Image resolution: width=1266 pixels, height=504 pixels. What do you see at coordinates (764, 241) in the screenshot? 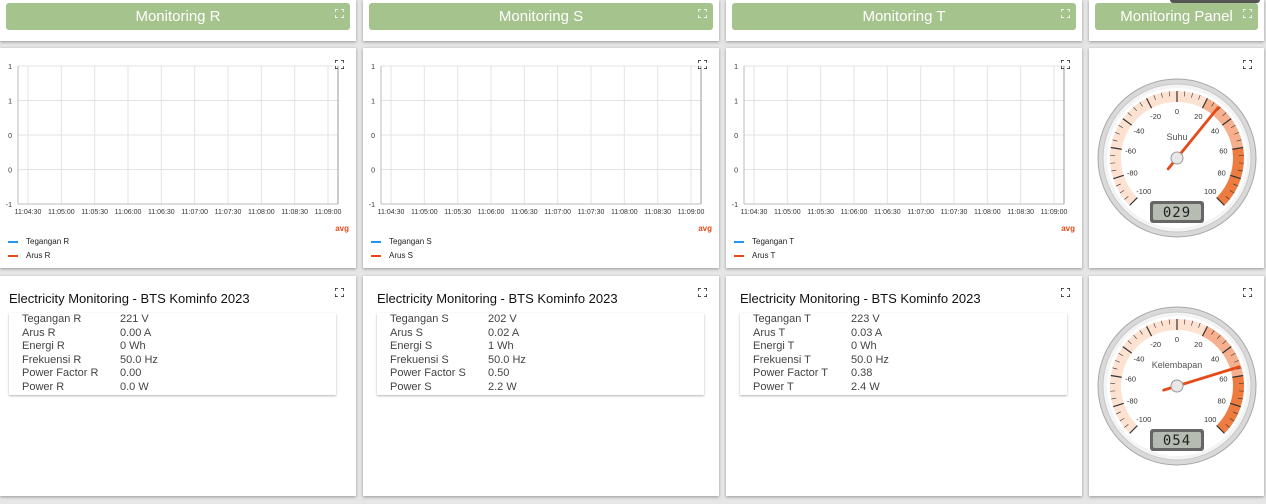
I see `legend-item: Tegangan T` at bounding box center [764, 241].